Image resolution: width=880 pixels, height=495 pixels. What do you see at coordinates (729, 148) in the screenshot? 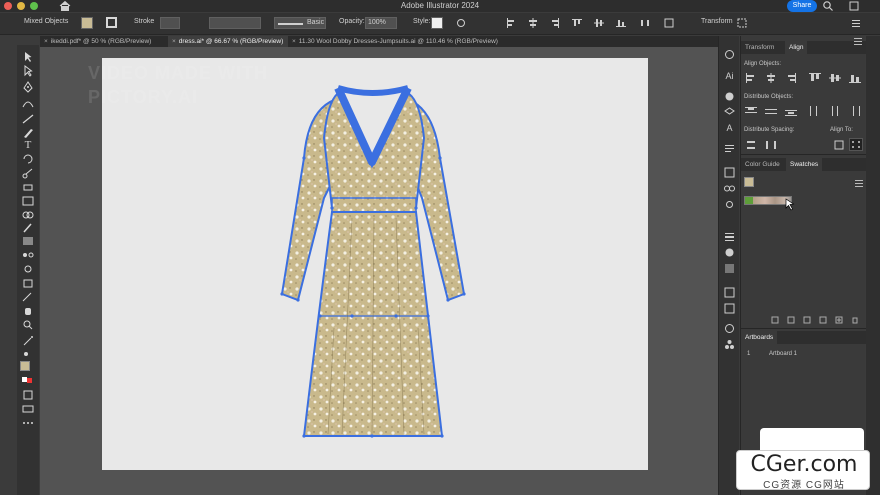
I see `paragraph-icon` at bounding box center [729, 148].